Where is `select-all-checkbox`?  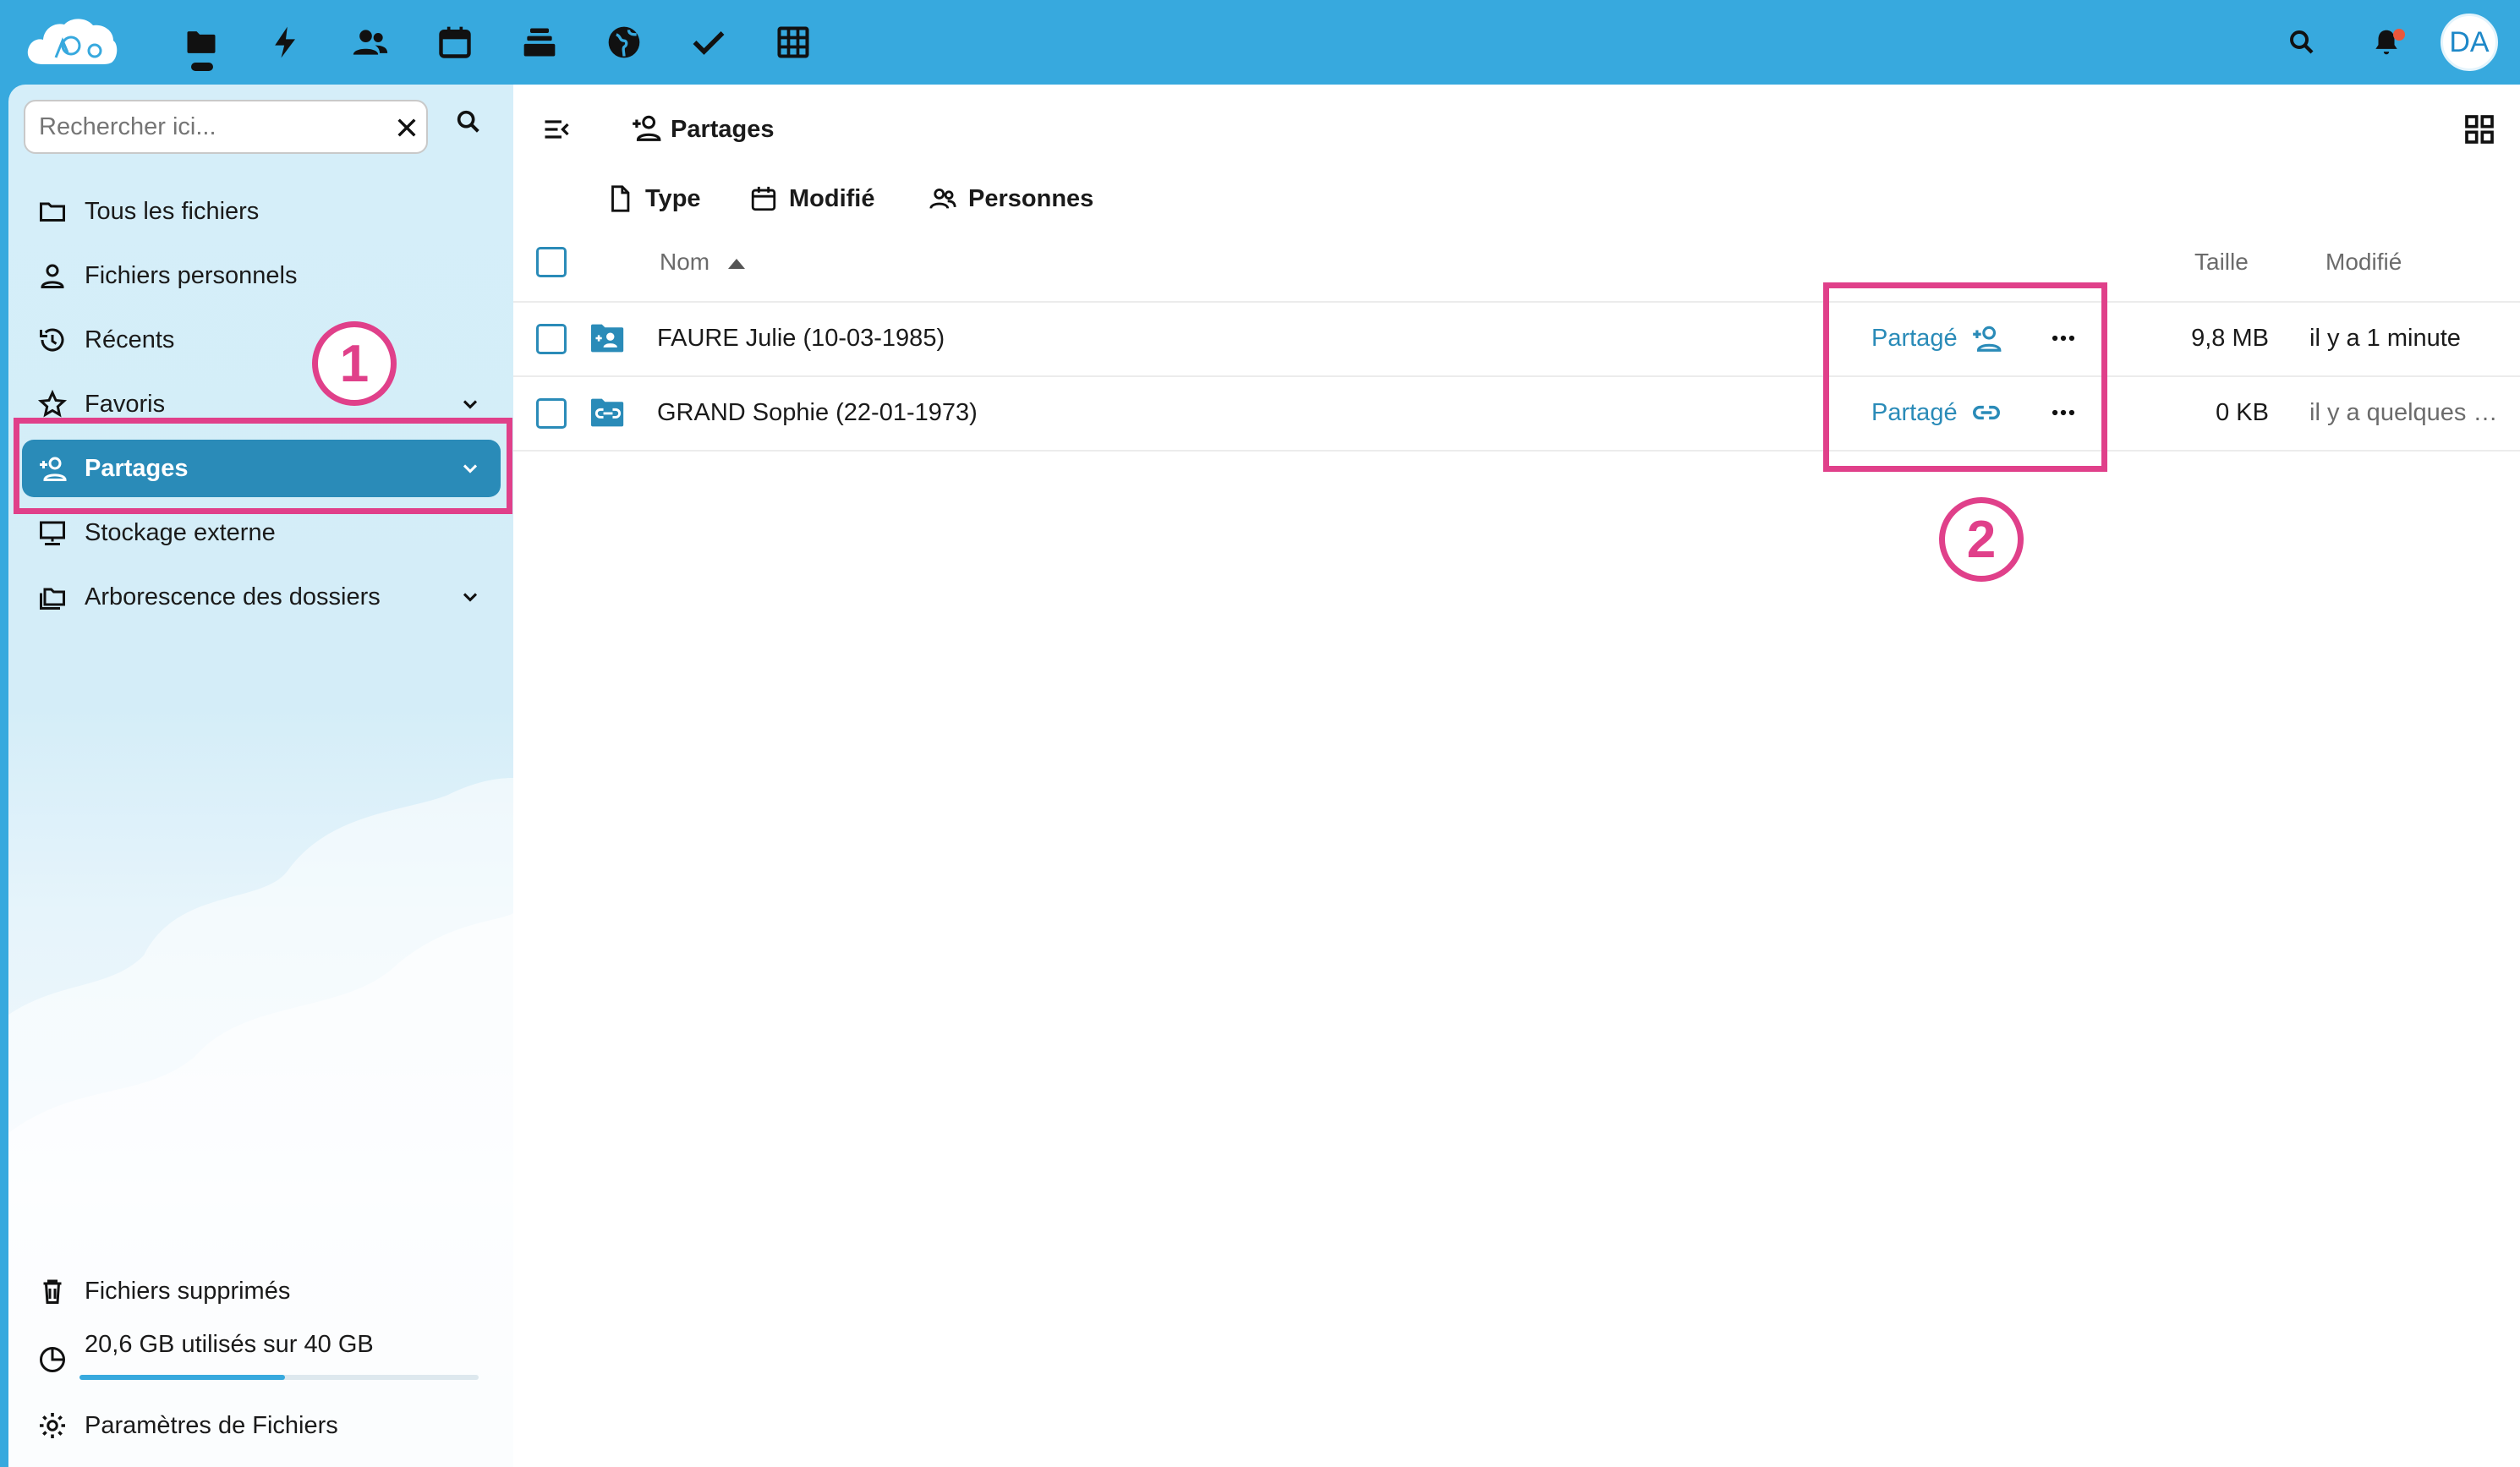 select-all-checkbox is located at coordinates (551, 262).